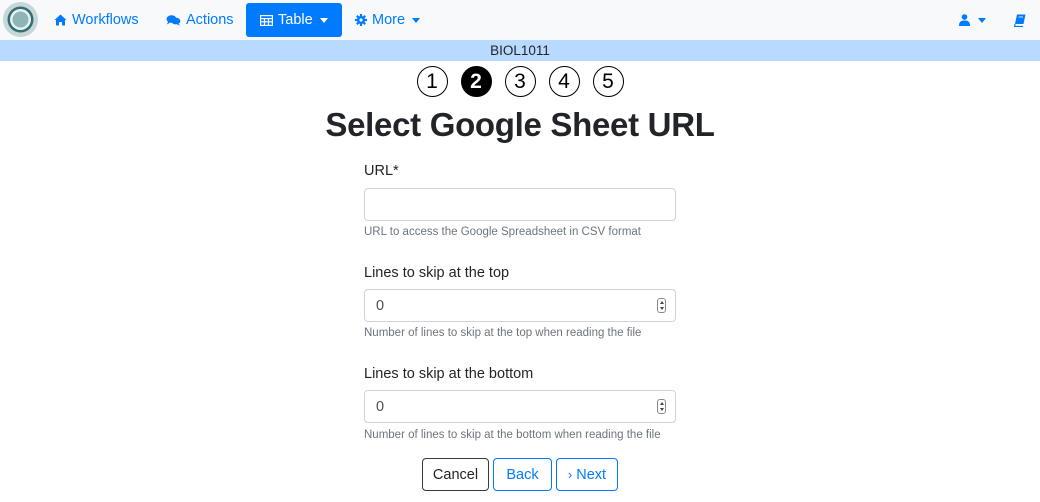 The height and width of the screenshot is (502, 1040). I want to click on page-title: Select Google Sheet URL, so click(520, 124).